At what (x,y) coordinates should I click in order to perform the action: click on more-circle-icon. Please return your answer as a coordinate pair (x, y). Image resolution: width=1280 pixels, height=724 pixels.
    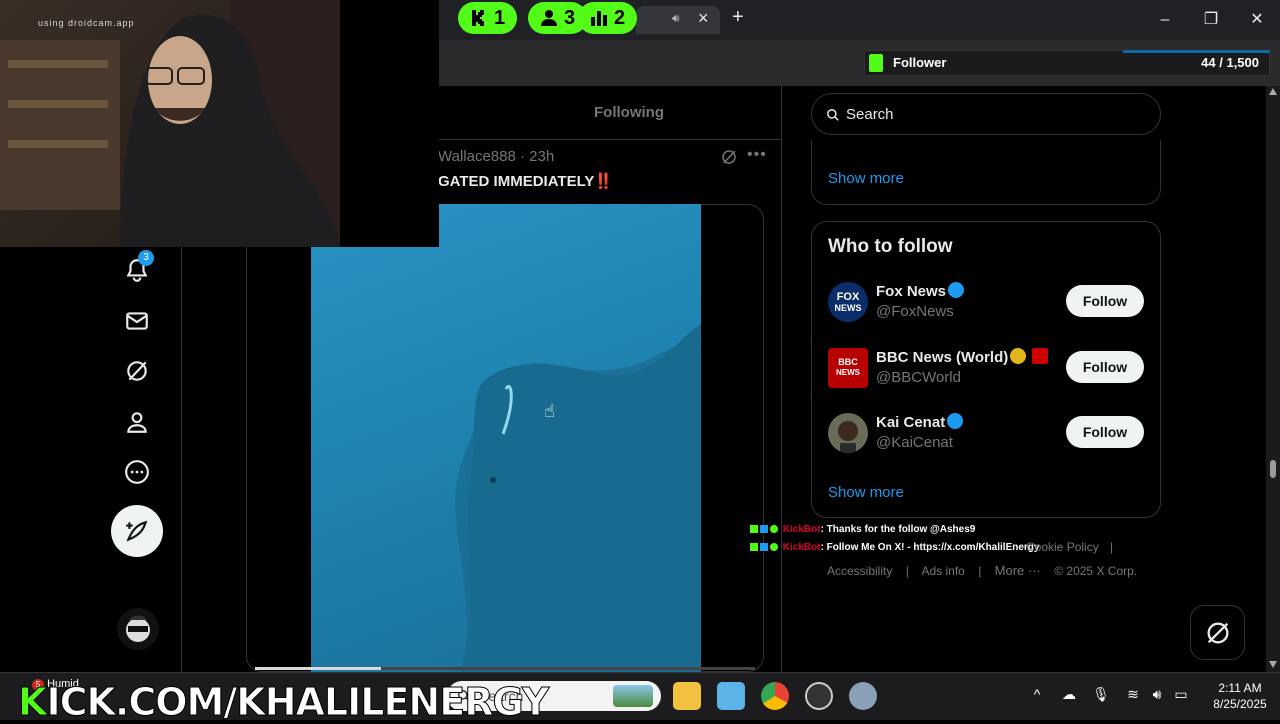
    Looking at the image, I should click on (137, 472).